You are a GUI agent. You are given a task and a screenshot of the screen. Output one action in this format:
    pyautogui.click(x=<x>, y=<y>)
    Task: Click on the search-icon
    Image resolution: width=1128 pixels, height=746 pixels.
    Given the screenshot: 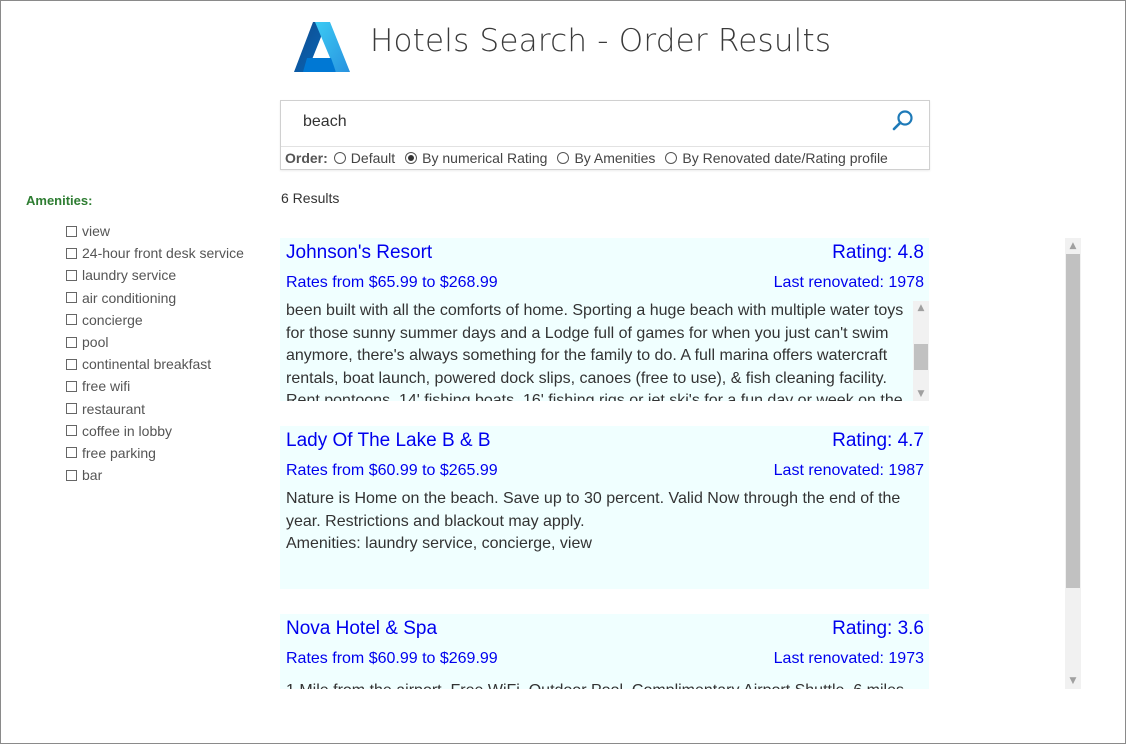 What is the action you would take?
    pyautogui.click(x=903, y=121)
    